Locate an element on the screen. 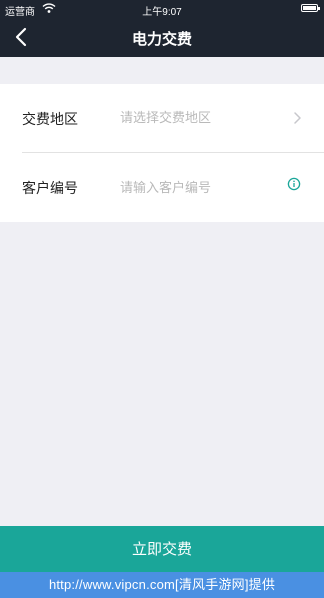  chevron-right-icon is located at coordinates (297, 118).